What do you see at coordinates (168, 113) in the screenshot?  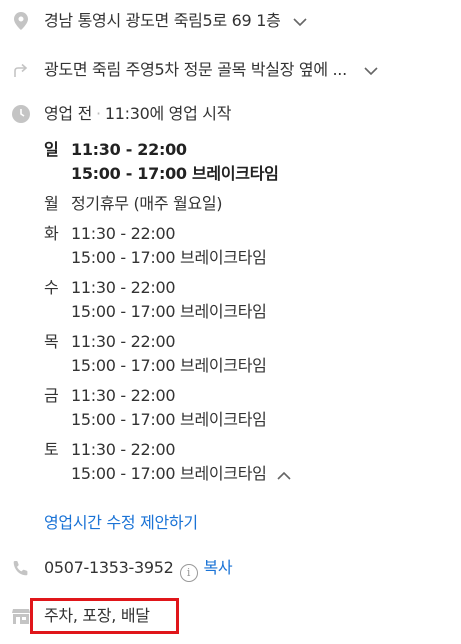 I see `status-detail: 11:30에 영업 시작` at bounding box center [168, 113].